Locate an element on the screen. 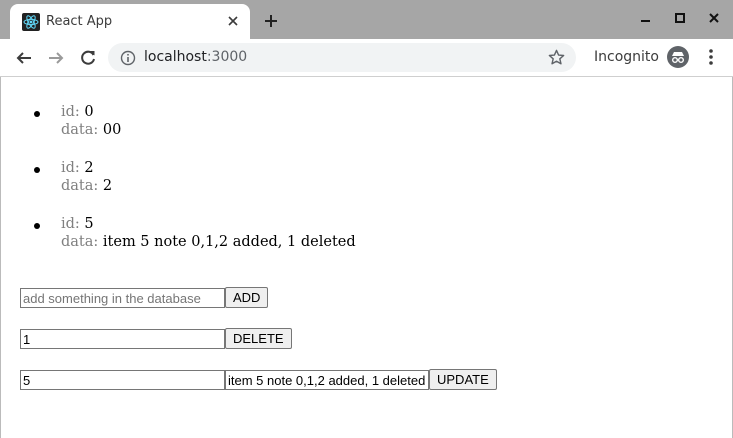 The image size is (733, 438). item-id-line: id: 0 is located at coordinates (77, 112).